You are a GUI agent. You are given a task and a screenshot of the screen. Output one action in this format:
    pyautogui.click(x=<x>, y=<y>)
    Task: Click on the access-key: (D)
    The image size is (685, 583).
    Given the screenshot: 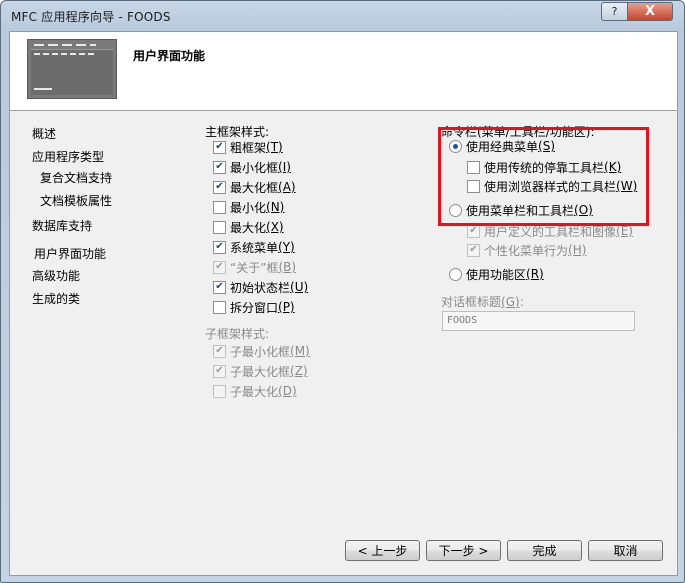 What is the action you would take?
    pyautogui.click(x=287, y=391)
    